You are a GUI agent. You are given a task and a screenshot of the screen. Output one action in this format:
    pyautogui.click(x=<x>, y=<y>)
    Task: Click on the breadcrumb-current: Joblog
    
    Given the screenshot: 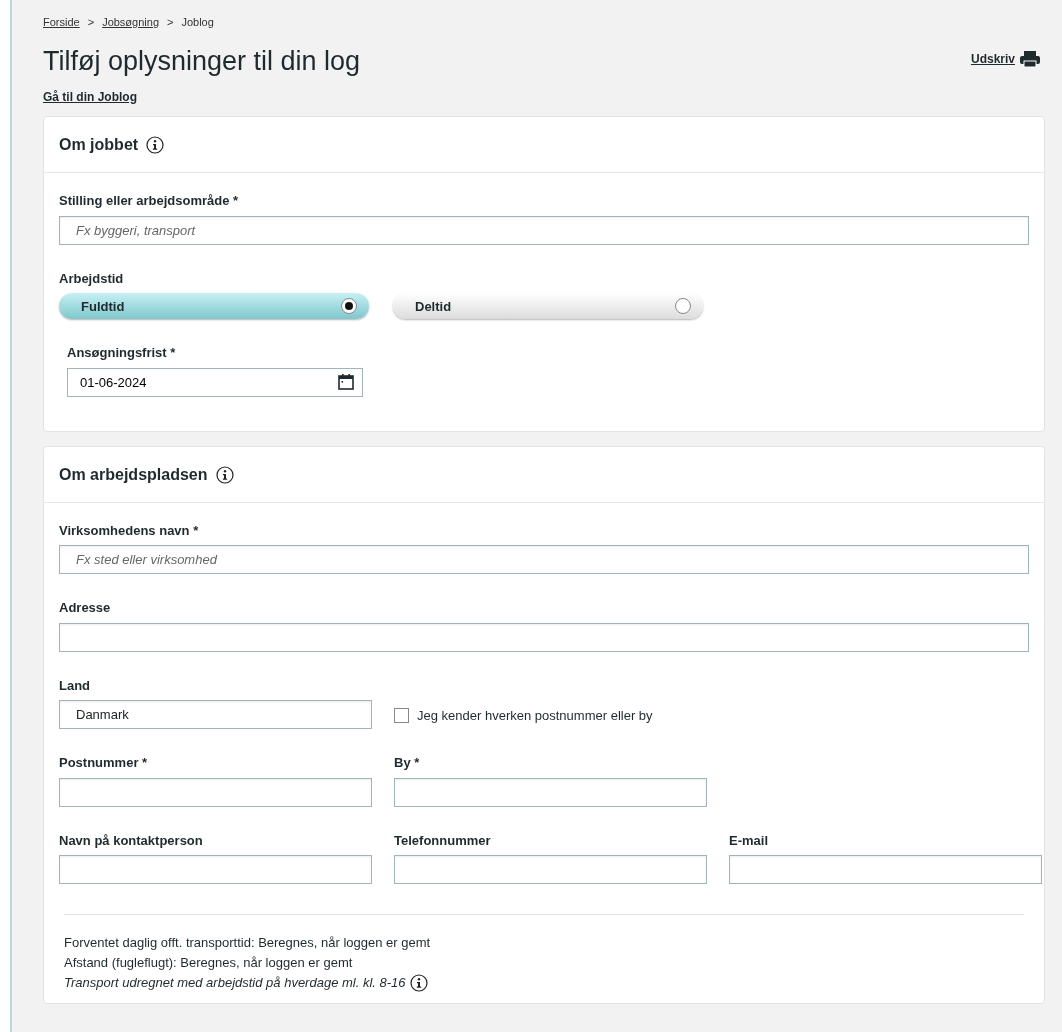 What is the action you would take?
    pyautogui.click(x=197, y=22)
    